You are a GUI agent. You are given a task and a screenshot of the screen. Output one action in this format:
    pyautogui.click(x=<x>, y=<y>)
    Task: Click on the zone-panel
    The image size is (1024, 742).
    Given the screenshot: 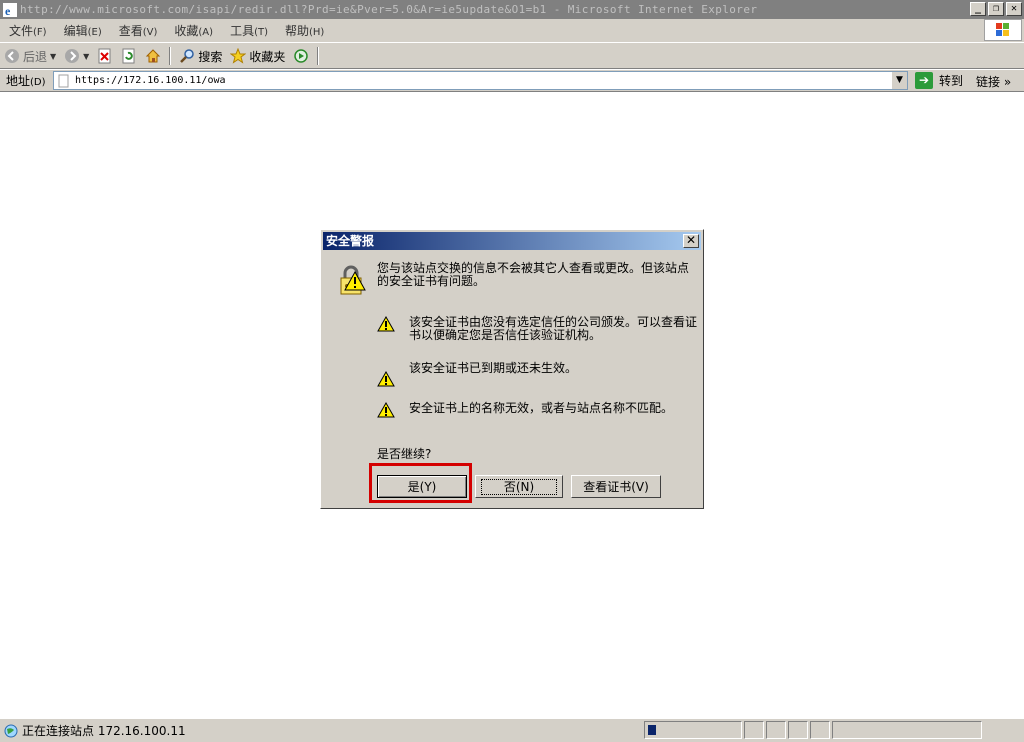 What is the action you would take?
    pyautogui.click(x=907, y=730)
    